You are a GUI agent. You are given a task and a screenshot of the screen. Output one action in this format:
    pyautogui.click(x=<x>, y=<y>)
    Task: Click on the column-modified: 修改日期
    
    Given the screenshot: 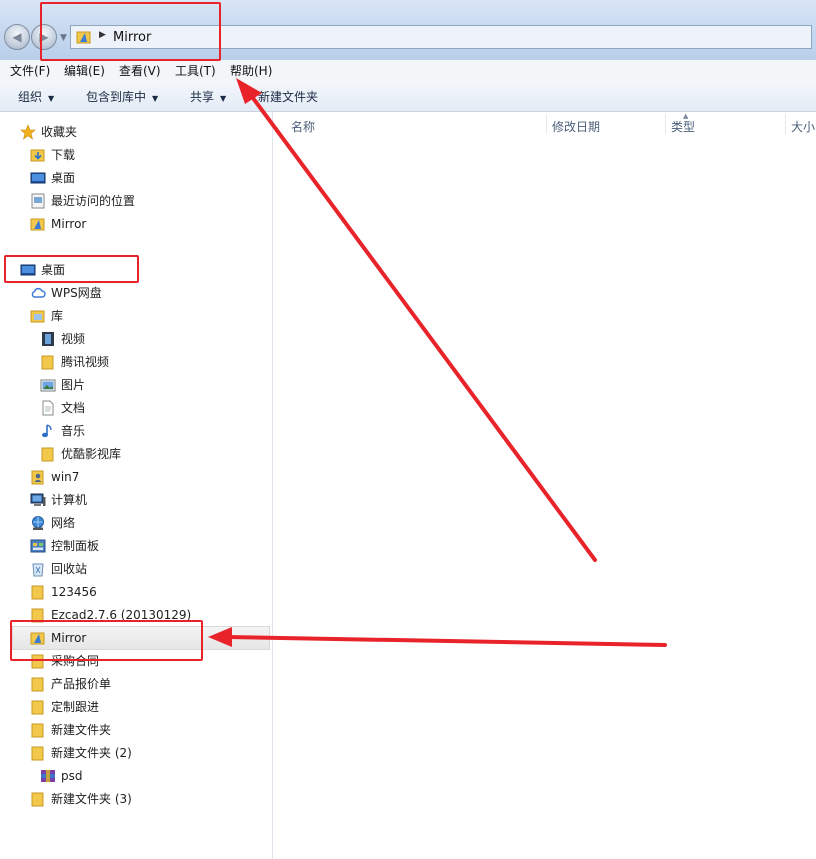 What is the action you would take?
    pyautogui.click(x=576, y=126)
    